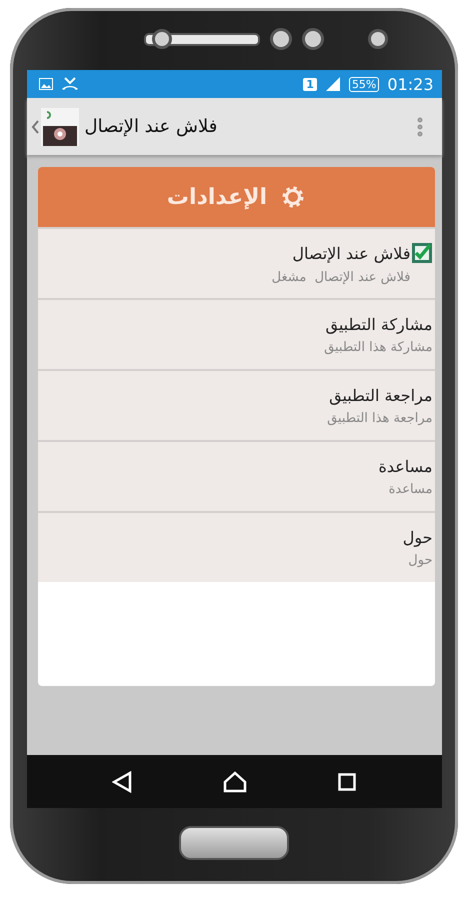  I want to click on sim-indicator: 1, so click(310, 84).